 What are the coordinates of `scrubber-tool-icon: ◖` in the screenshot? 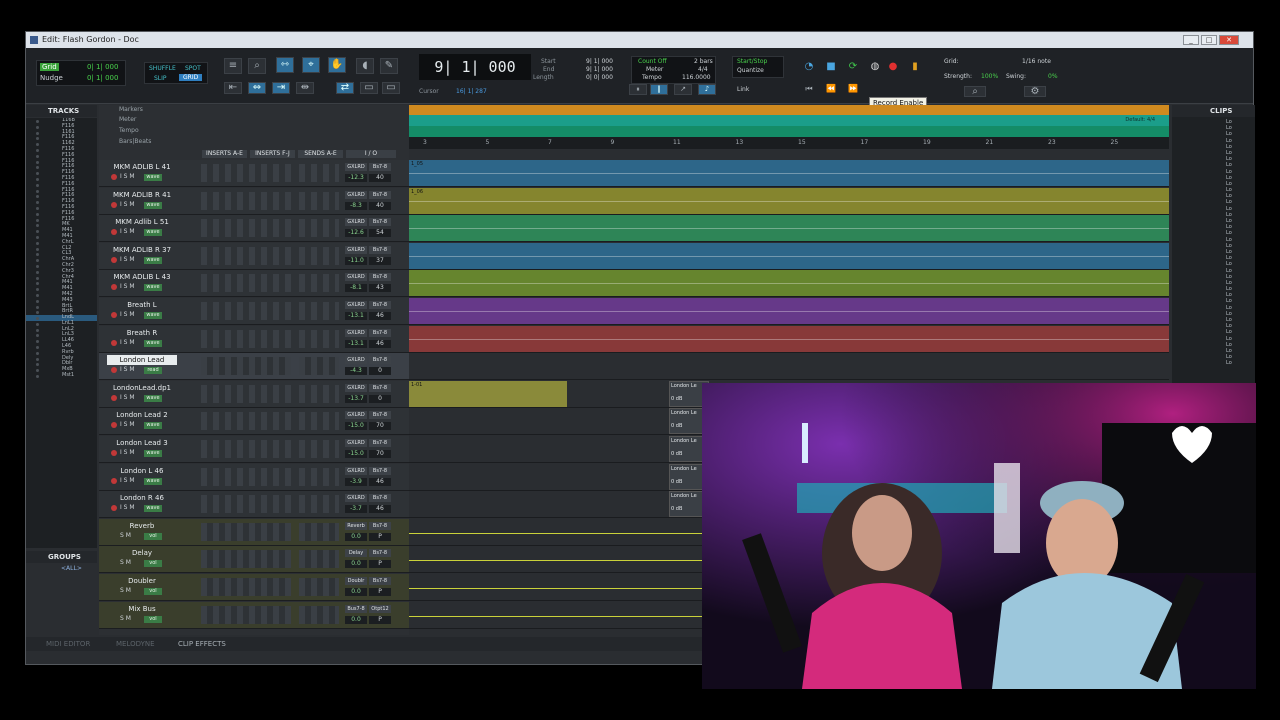 It's located at (365, 66).